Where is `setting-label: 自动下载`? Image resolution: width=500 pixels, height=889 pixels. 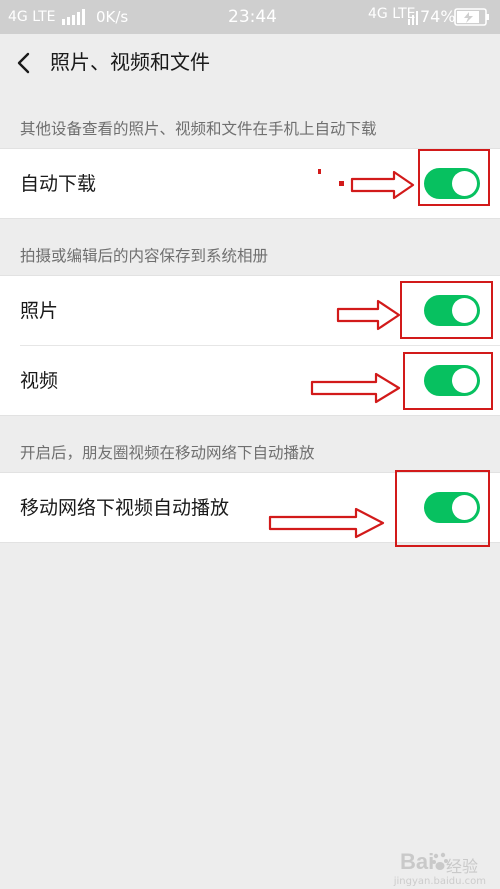
setting-label: 自动下载 is located at coordinates (58, 184).